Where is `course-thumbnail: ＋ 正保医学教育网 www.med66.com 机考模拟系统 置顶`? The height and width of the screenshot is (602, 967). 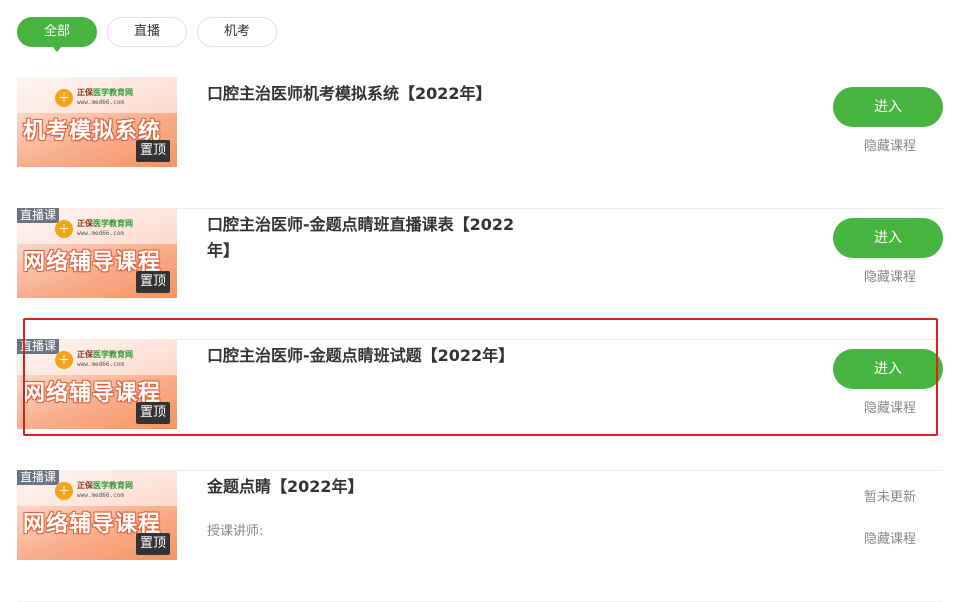 course-thumbnail: ＋ 正保医学教育网 www.med66.com 机考模拟系统 置顶 is located at coordinates (97, 122).